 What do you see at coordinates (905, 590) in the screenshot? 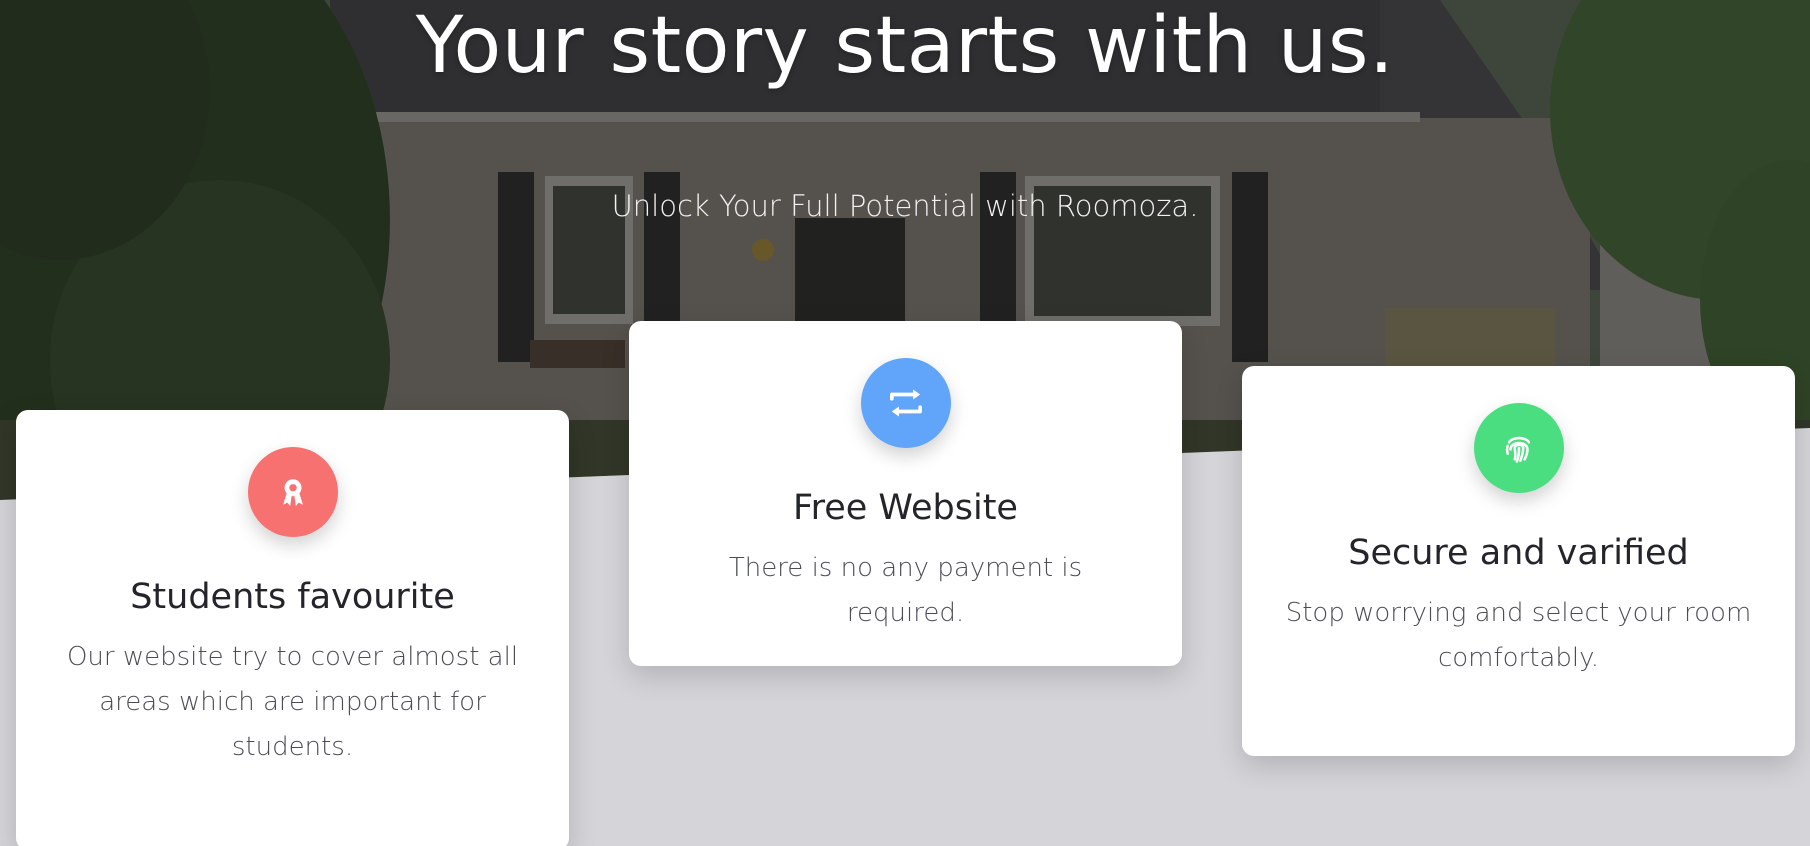
I see `feature-description: There is no any payment is required.` at bounding box center [905, 590].